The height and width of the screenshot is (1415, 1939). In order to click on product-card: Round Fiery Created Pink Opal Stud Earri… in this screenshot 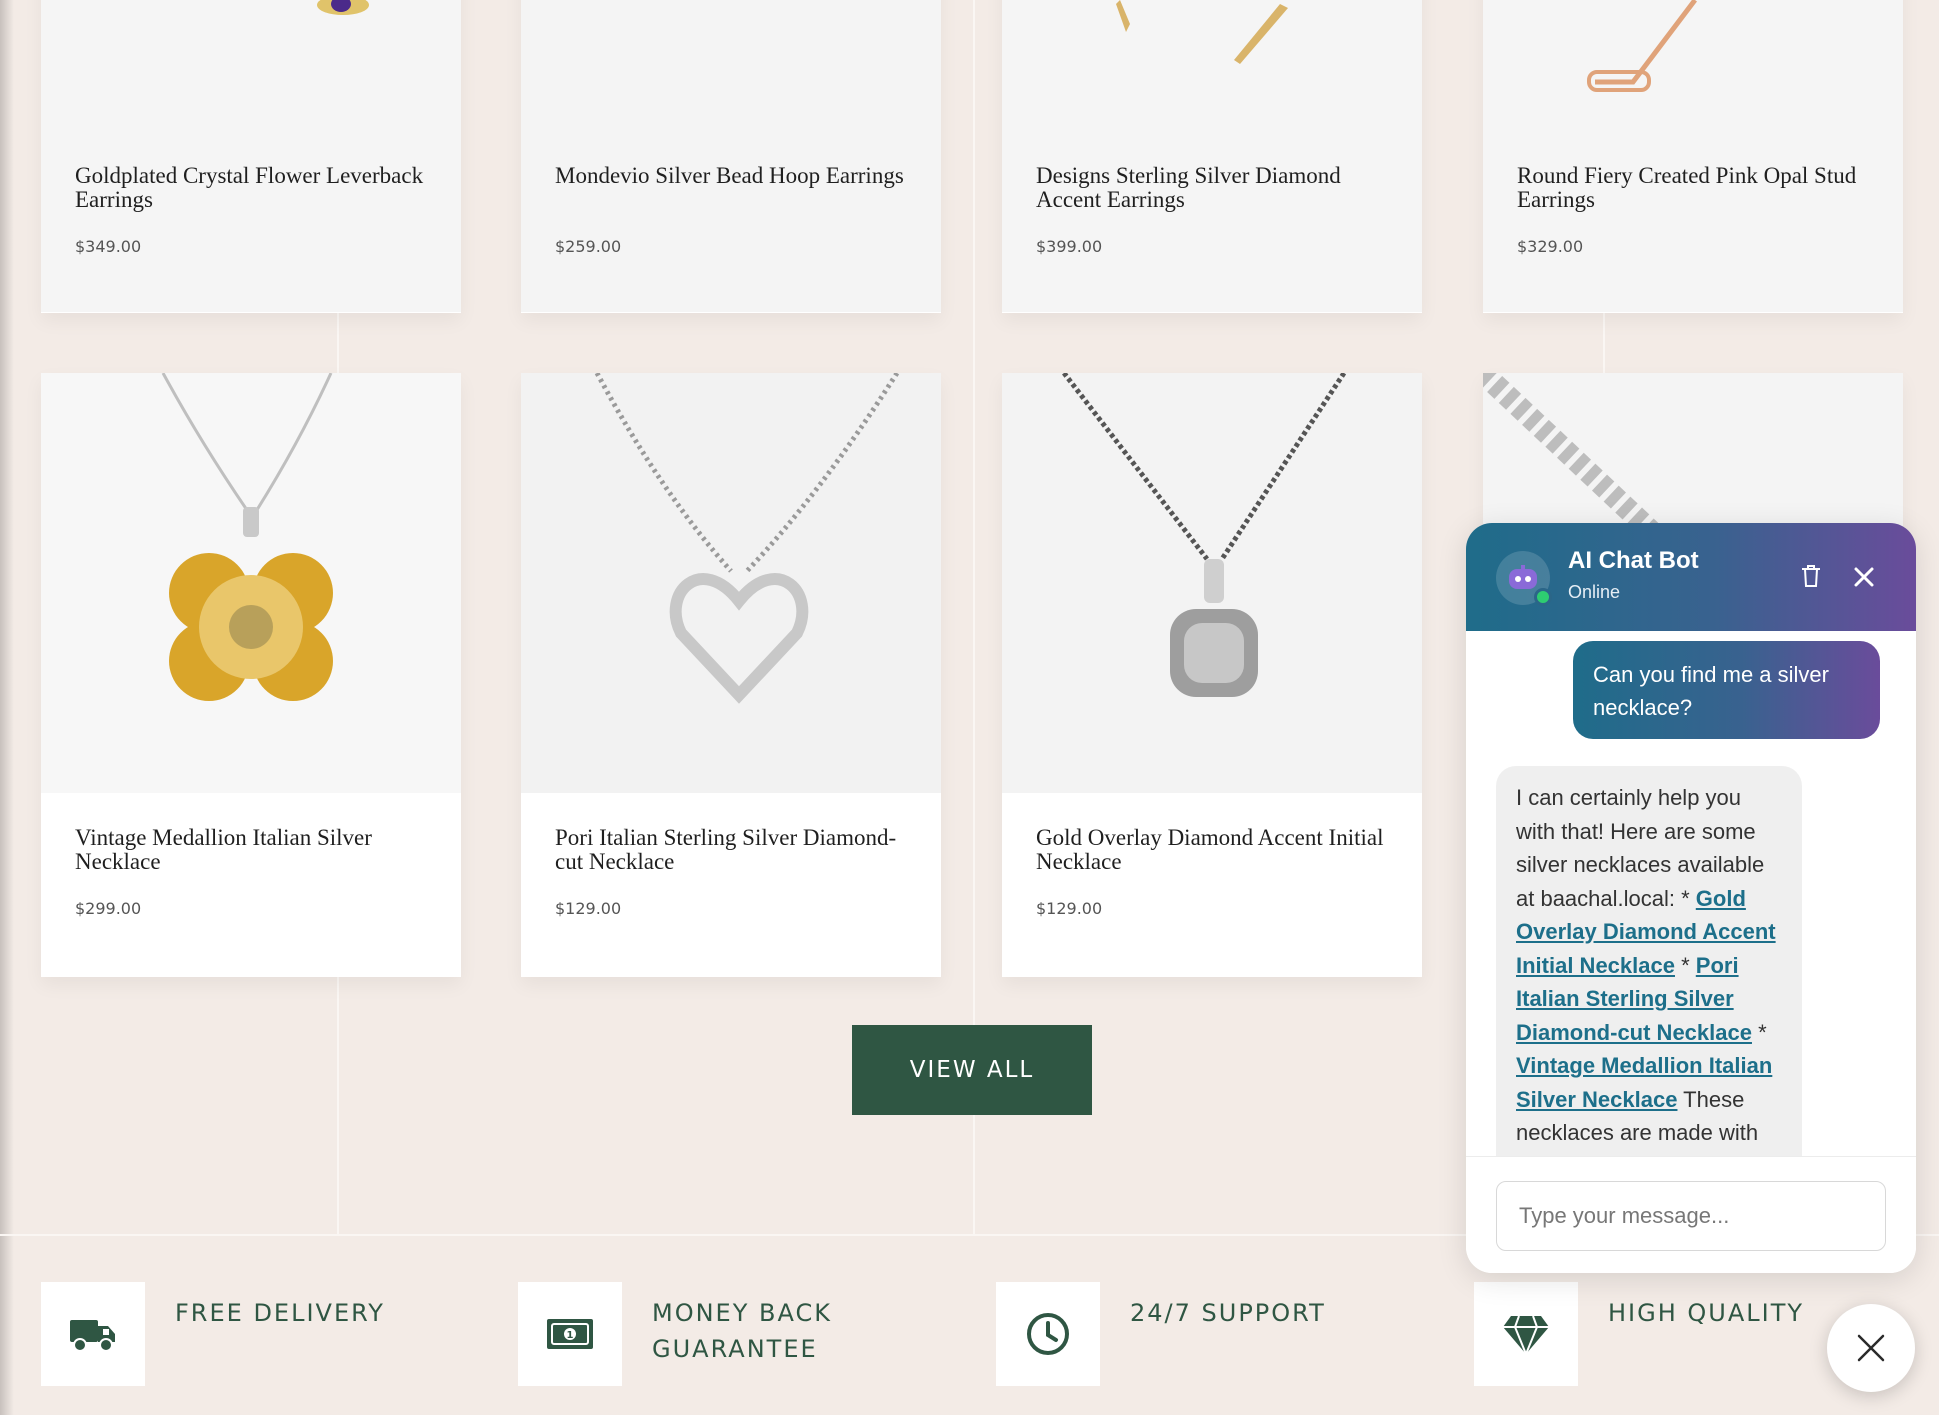, I will do `click(1693, 156)`.